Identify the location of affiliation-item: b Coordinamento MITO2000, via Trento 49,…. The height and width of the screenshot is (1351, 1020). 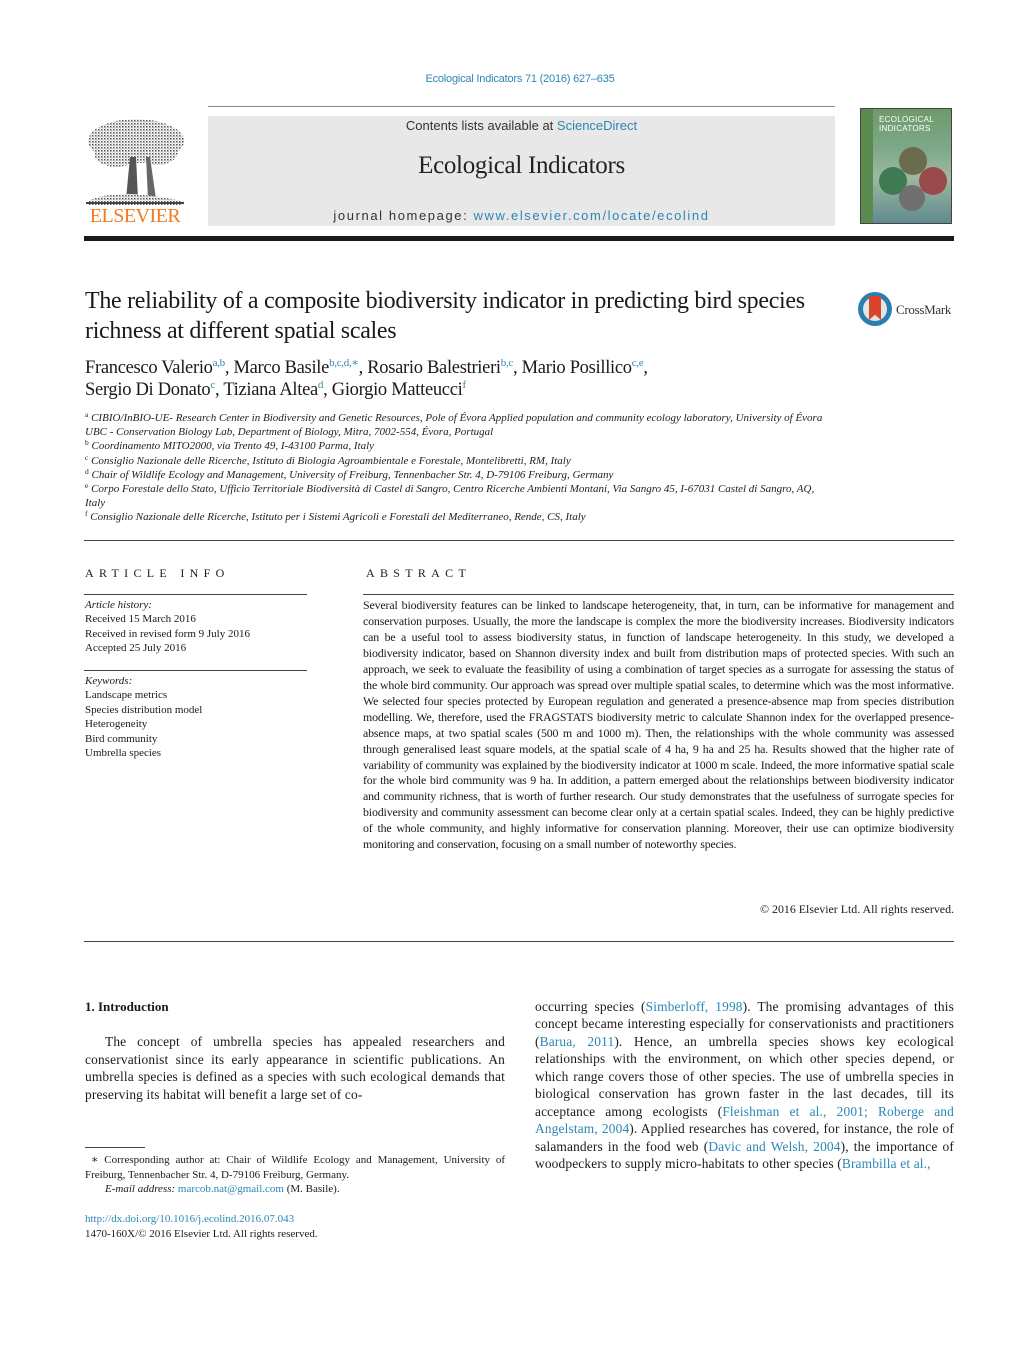
(460, 446).